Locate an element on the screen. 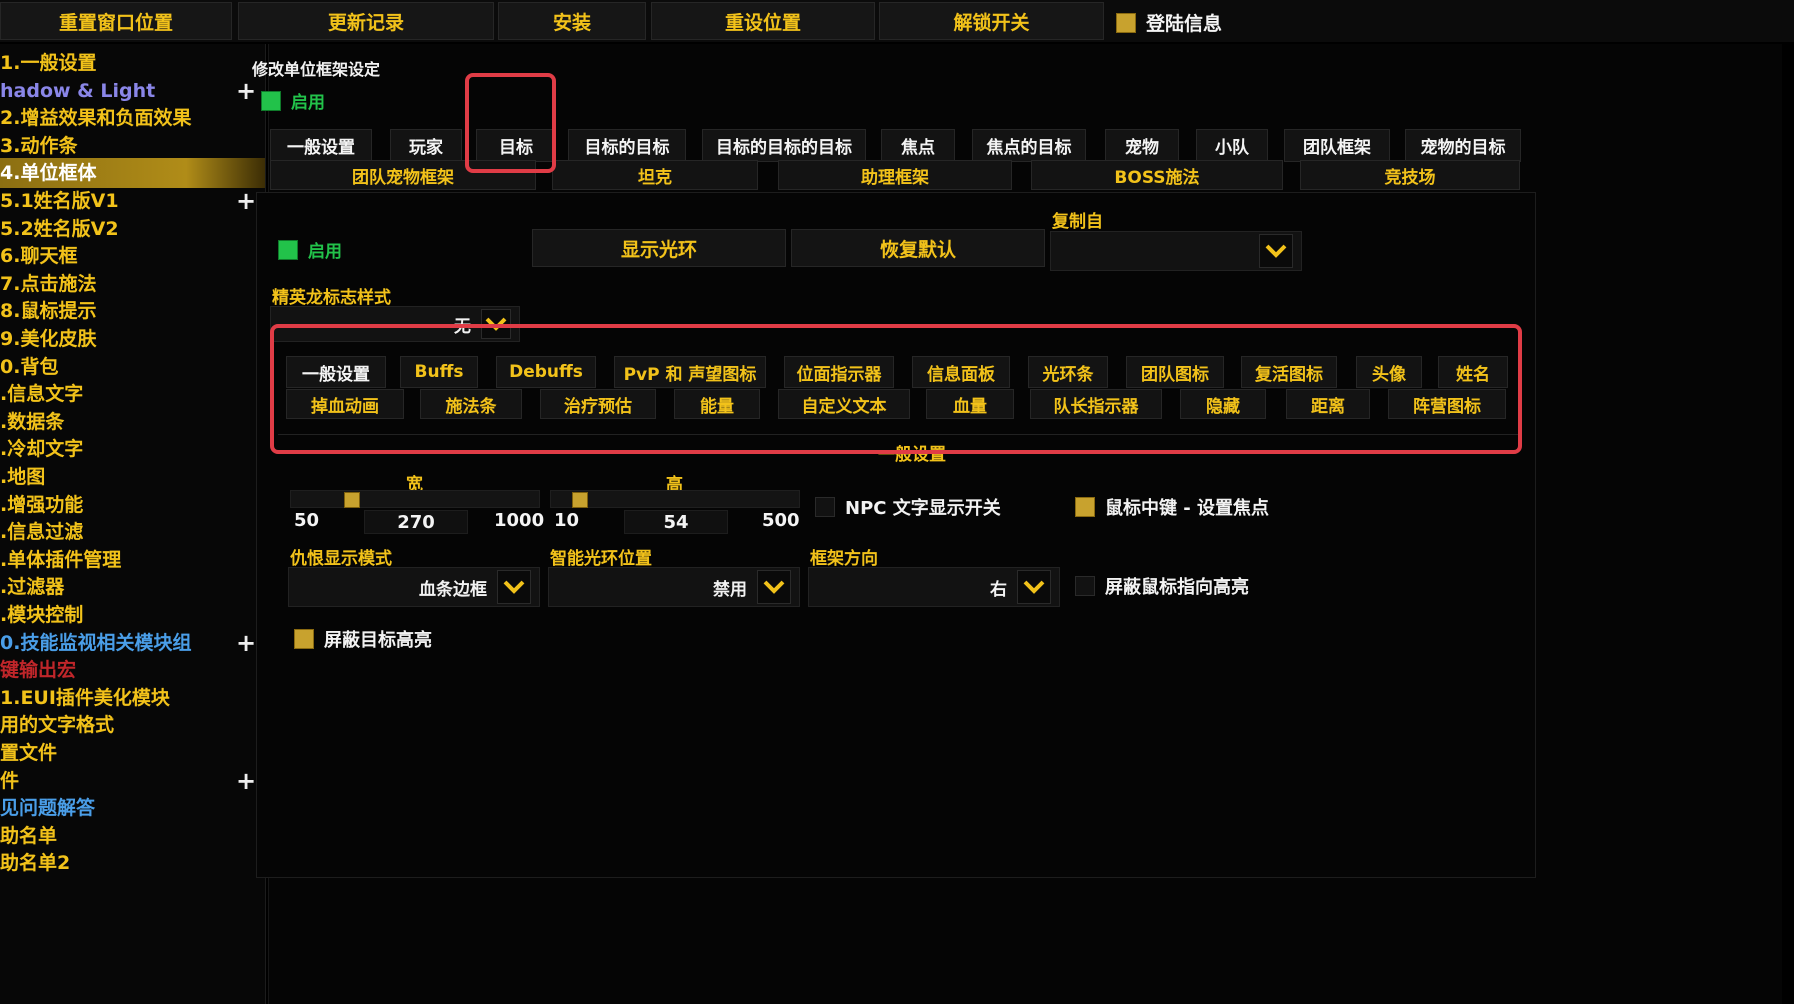 The height and width of the screenshot is (1004, 1794). element-tab: 掉血动画 is located at coordinates (345, 404).